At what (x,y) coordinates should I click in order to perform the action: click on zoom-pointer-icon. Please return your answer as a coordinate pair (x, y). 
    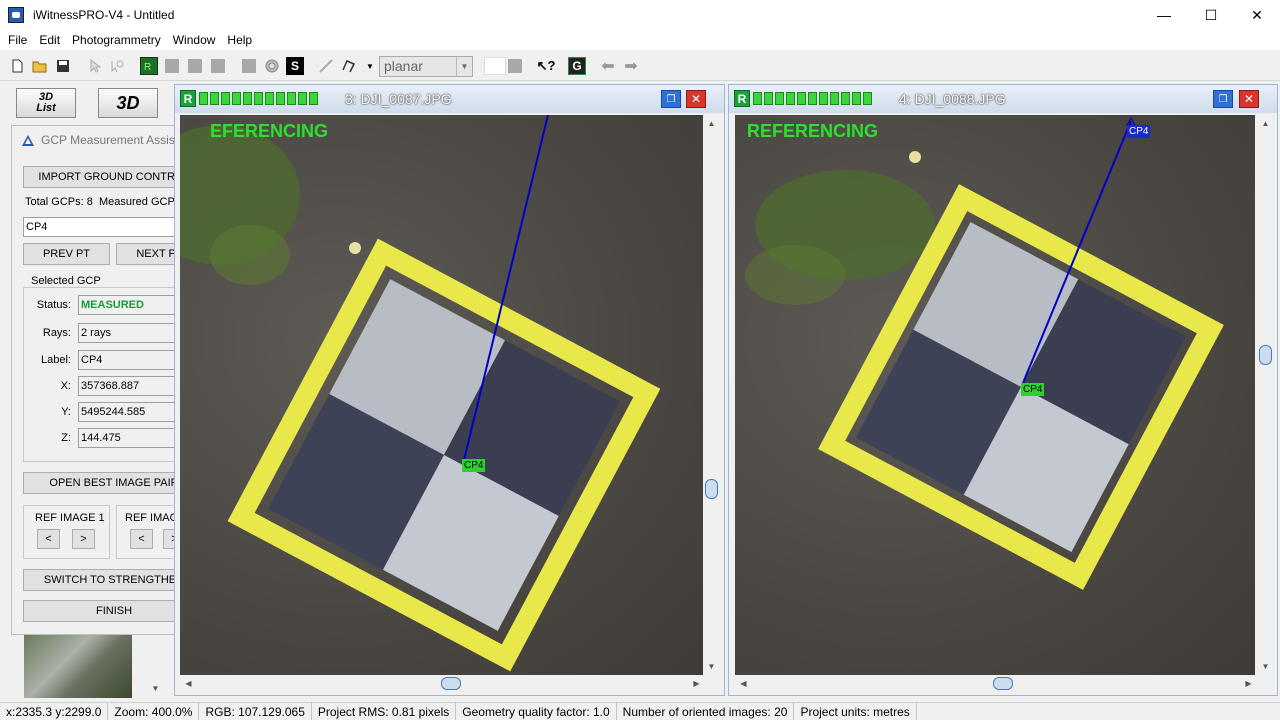
    Looking at the image, I should click on (117, 66).